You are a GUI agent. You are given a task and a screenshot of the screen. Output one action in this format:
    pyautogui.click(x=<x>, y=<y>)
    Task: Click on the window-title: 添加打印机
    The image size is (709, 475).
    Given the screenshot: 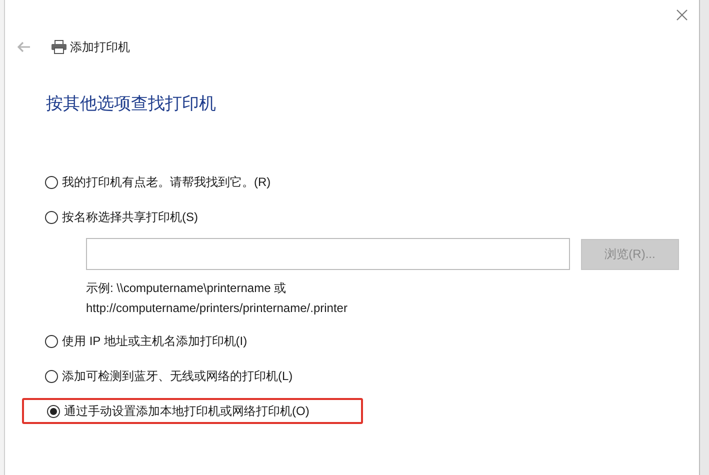 What is the action you would take?
    pyautogui.click(x=100, y=47)
    